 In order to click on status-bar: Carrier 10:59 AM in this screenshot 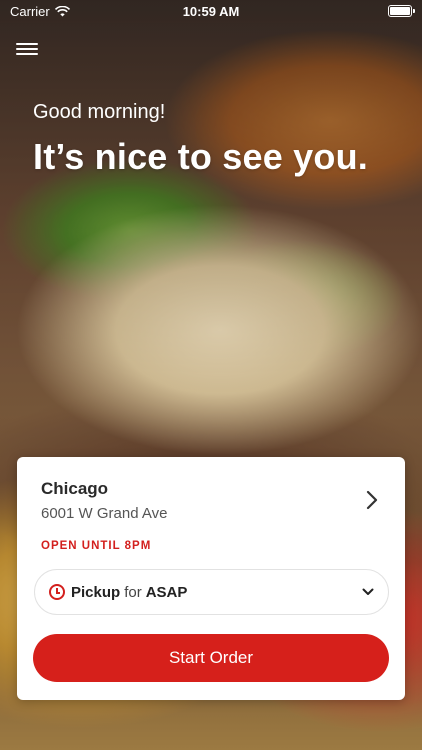, I will do `click(211, 11)`.